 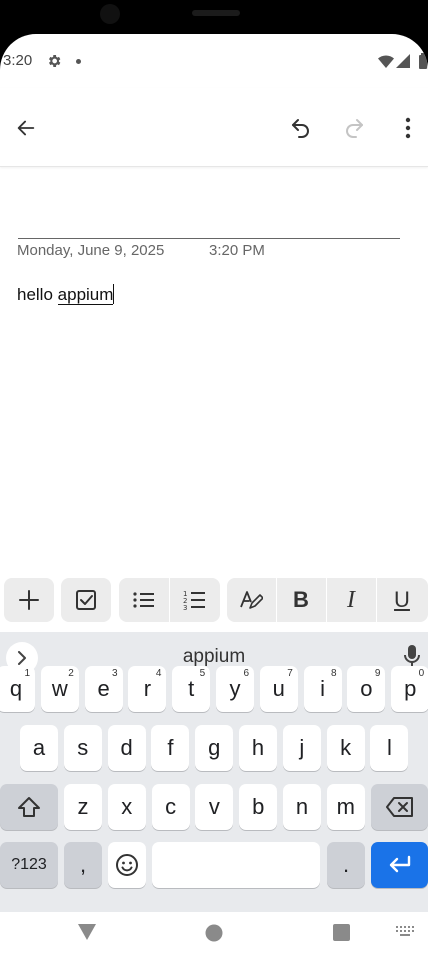 What do you see at coordinates (412, 656) in the screenshot?
I see `microphone-icon` at bounding box center [412, 656].